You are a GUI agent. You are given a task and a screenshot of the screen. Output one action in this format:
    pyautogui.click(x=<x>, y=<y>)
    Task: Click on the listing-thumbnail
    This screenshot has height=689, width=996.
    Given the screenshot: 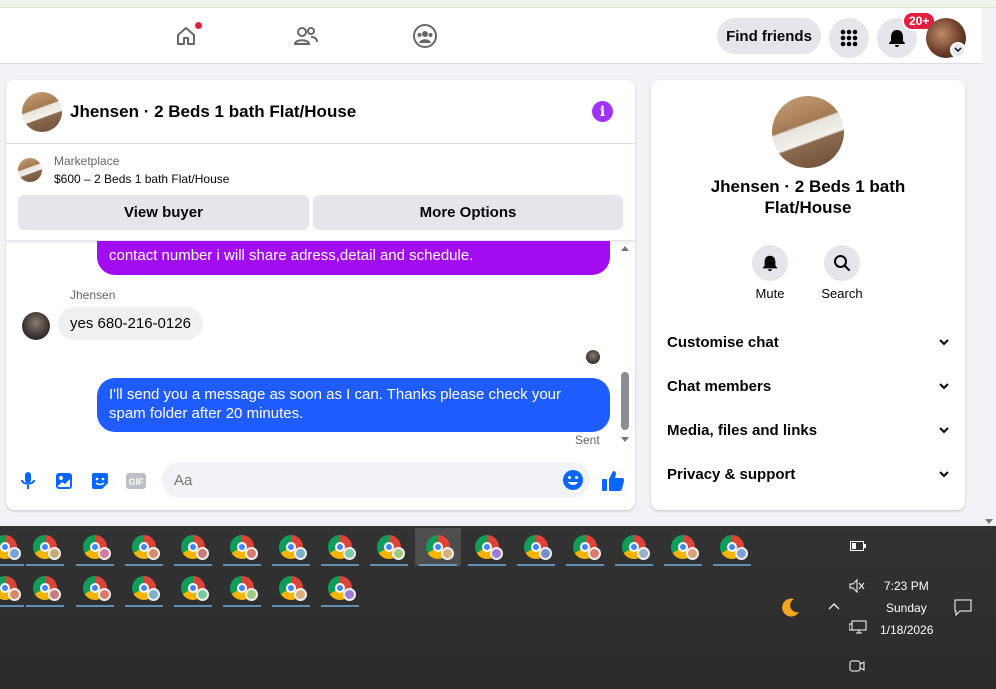 What is the action you would take?
    pyautogui.click(x=42, y=112)
    